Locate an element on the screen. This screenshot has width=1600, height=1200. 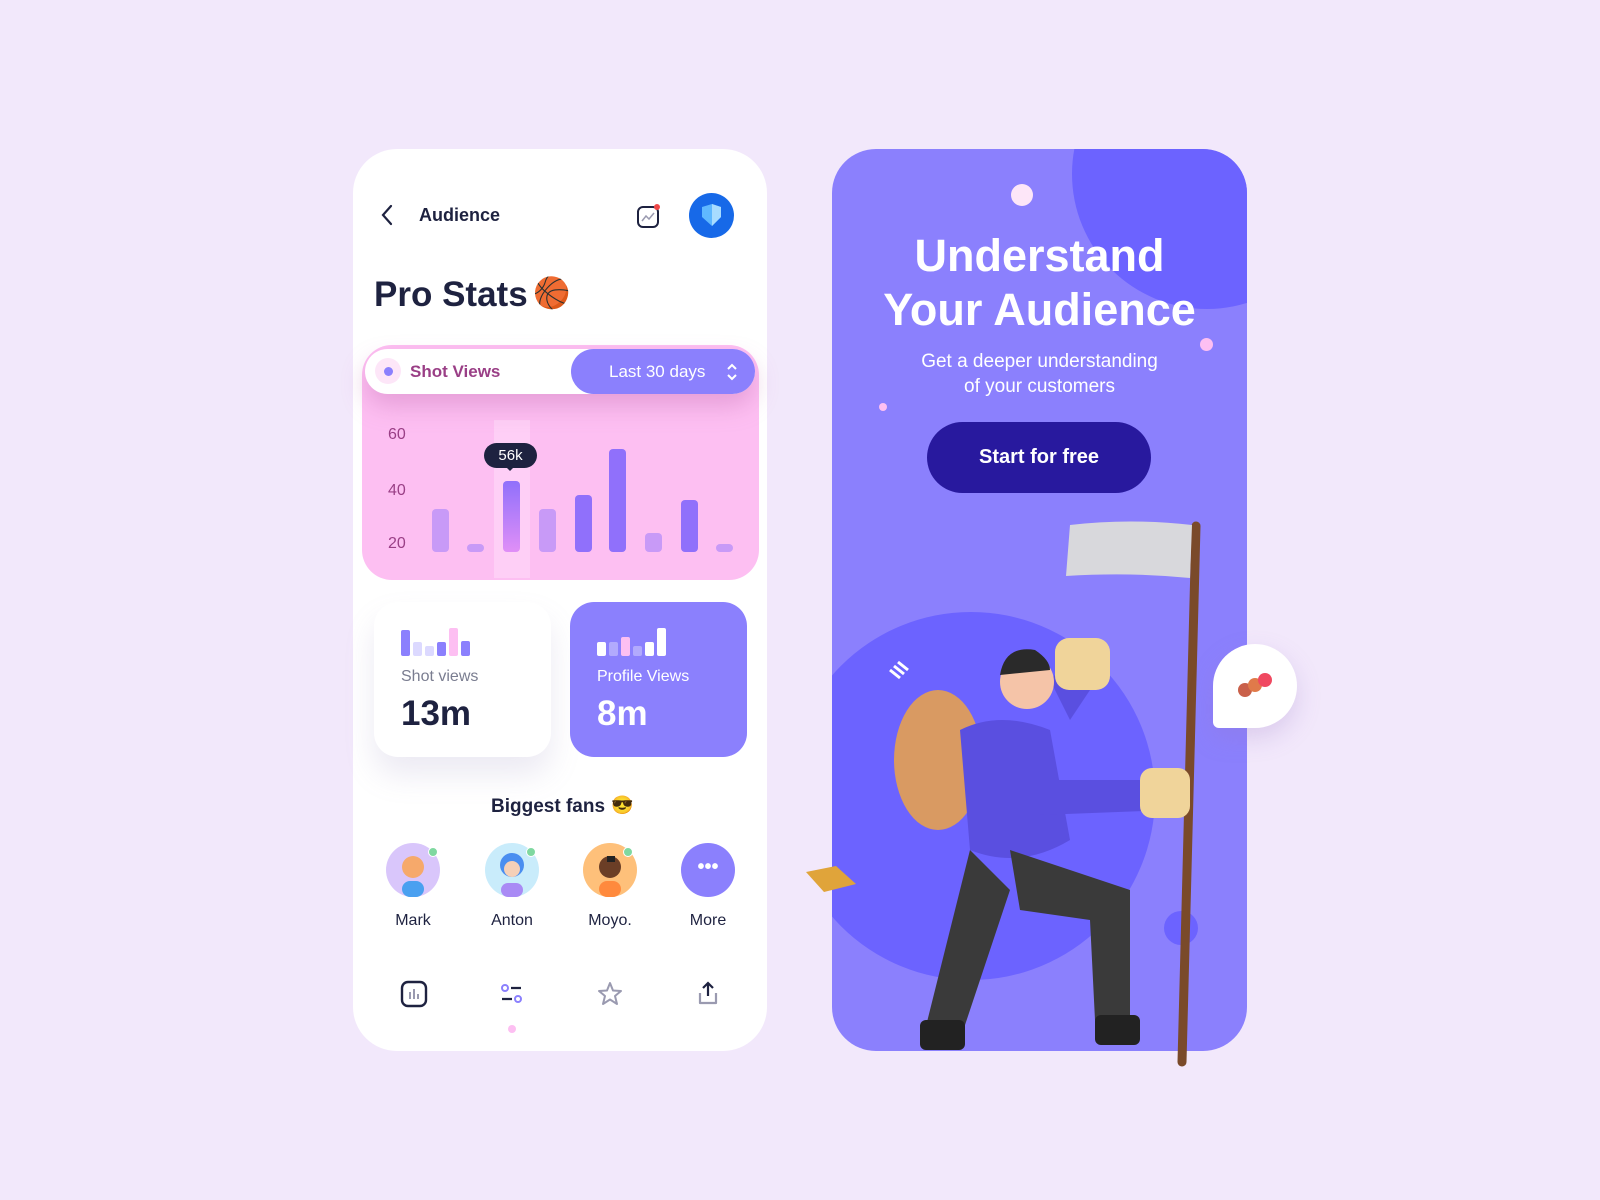
more-fans-button: ••• is located at coordinates (708, 870).